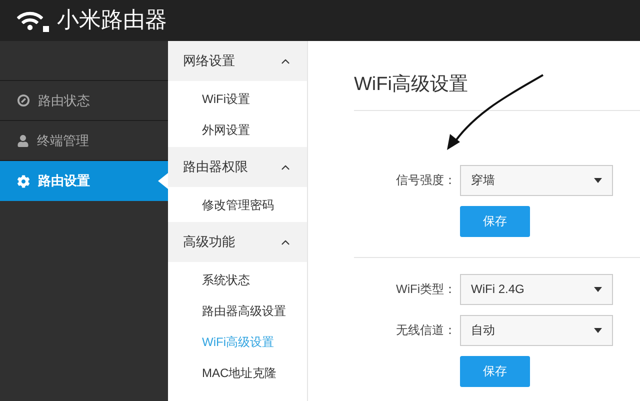  What do you see at coordinates (426, 180) in the screenshot?
I see `field-label: 信号强度：` at bounding box center [426, 180].